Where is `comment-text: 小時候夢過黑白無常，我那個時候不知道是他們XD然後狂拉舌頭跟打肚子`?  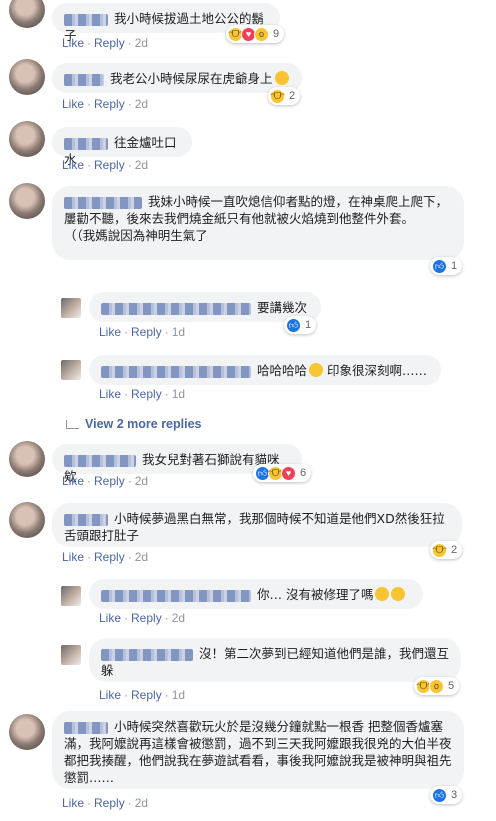 comment-text: 小時候夢過黑白無常，我那個時候不知道是他們XD然後狂拉舌頭跟打肚子 is located at coordinates (254, 527).